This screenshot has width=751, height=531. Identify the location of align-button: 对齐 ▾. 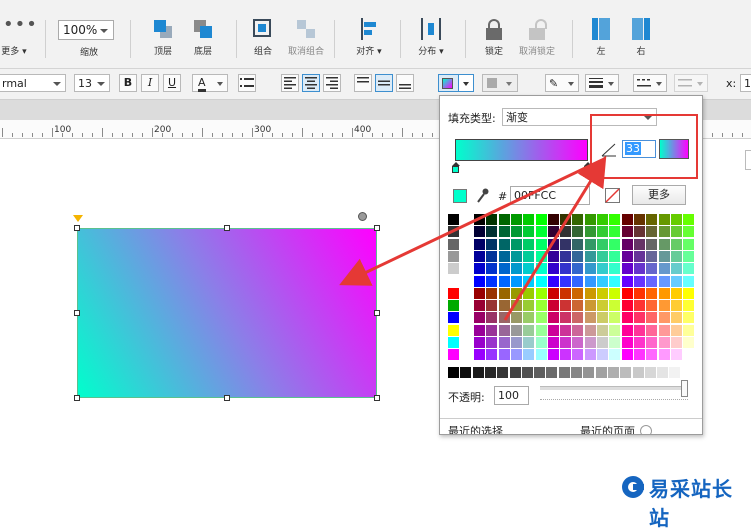
(369, 41).